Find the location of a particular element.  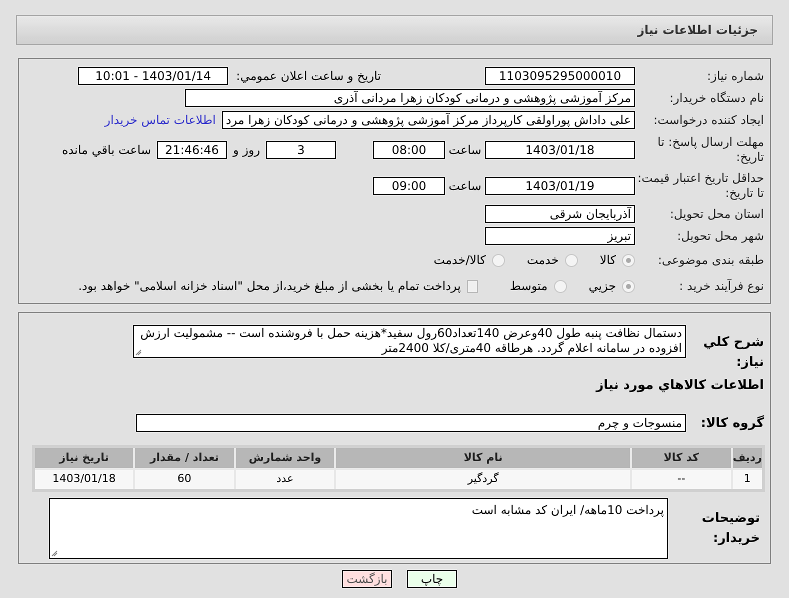

field-label: طبقه بندی موضوعی: is located at coordinates (710, 260).